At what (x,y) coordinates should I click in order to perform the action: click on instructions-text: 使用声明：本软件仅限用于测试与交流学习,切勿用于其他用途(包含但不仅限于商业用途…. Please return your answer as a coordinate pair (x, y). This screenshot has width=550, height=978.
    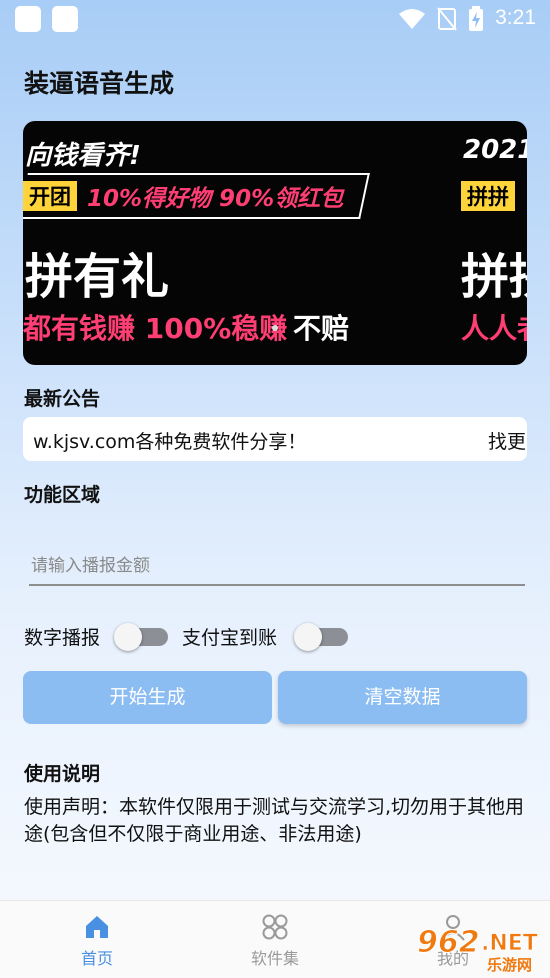
    Looking at the image, I should click on (274, 820).